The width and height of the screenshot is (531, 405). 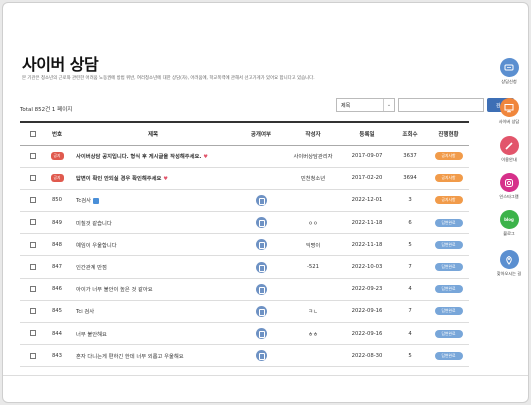 I want to click on row-author: ㅎㅎ, so click(x=313, y=334).